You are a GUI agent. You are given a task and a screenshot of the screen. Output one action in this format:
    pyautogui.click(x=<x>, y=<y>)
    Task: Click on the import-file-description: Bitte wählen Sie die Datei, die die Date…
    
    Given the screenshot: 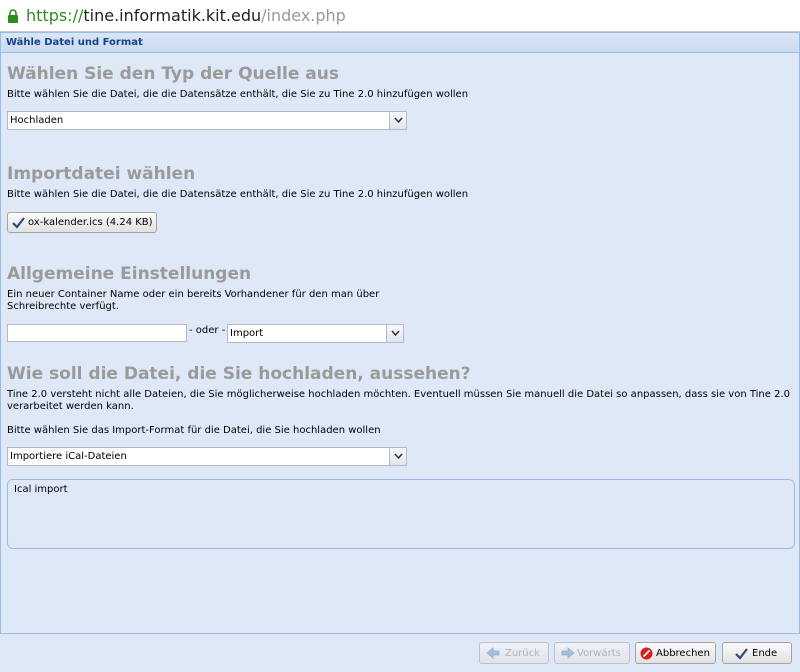 What is the action you would take?
    pyautogui.click(x=238, y=194)
    